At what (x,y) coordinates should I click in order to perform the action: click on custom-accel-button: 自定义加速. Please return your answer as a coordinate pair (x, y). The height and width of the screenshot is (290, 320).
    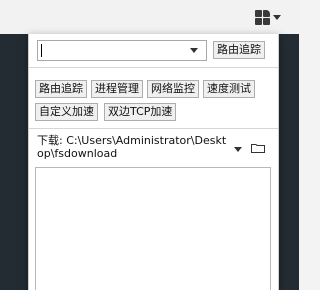
    Looking at the image, I should click on (66, 112).